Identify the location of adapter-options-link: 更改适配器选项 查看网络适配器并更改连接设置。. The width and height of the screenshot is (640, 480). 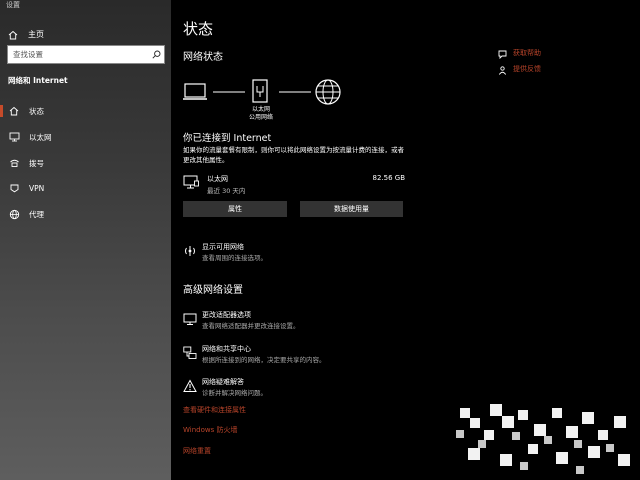
(303, 321).